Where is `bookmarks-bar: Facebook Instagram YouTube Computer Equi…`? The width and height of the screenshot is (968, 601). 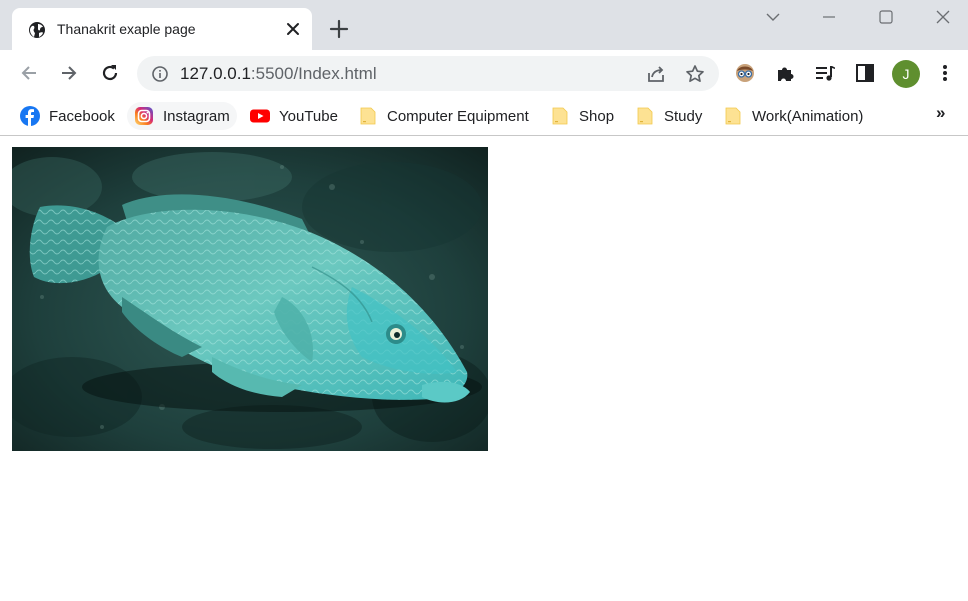 bookmarks-bar: Facebook Instagram YouTube Computer Equi… is located at coordinates (484, 116).